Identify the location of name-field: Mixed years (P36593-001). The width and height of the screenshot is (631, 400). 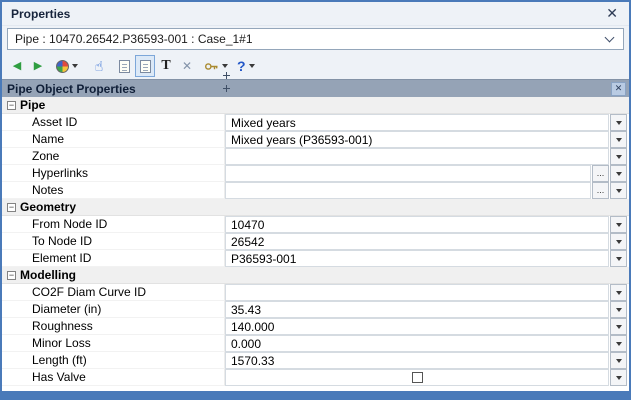
(417, 139).